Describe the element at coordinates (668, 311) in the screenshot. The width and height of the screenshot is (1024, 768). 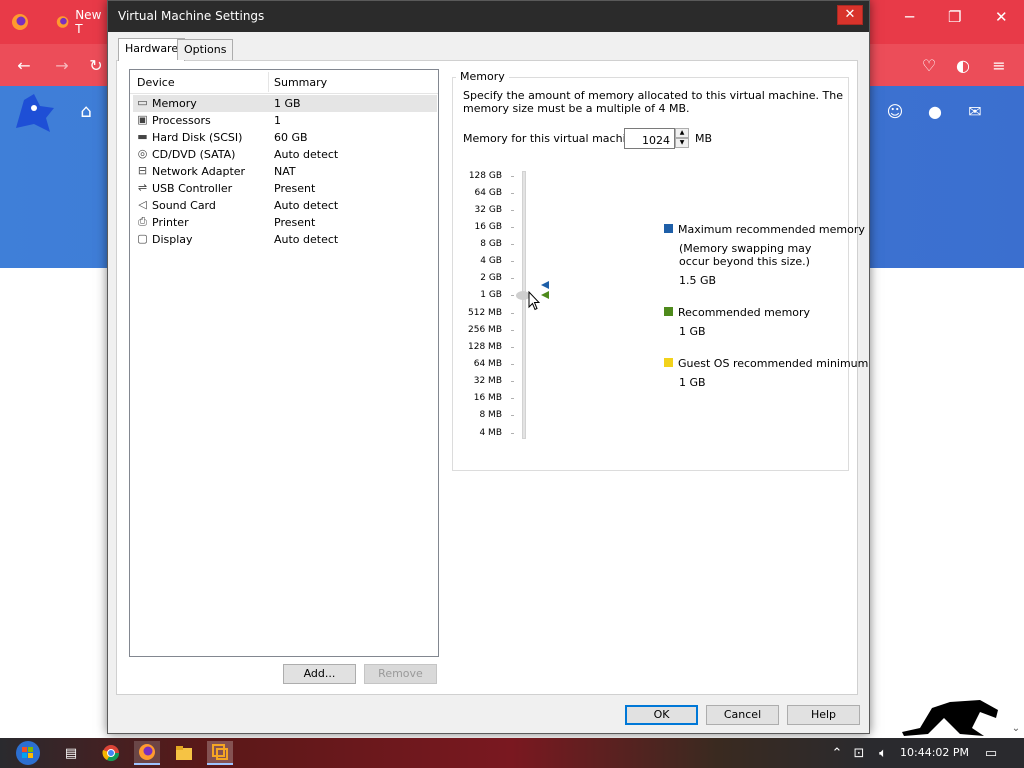
I see `recommended-swatch` at that location.